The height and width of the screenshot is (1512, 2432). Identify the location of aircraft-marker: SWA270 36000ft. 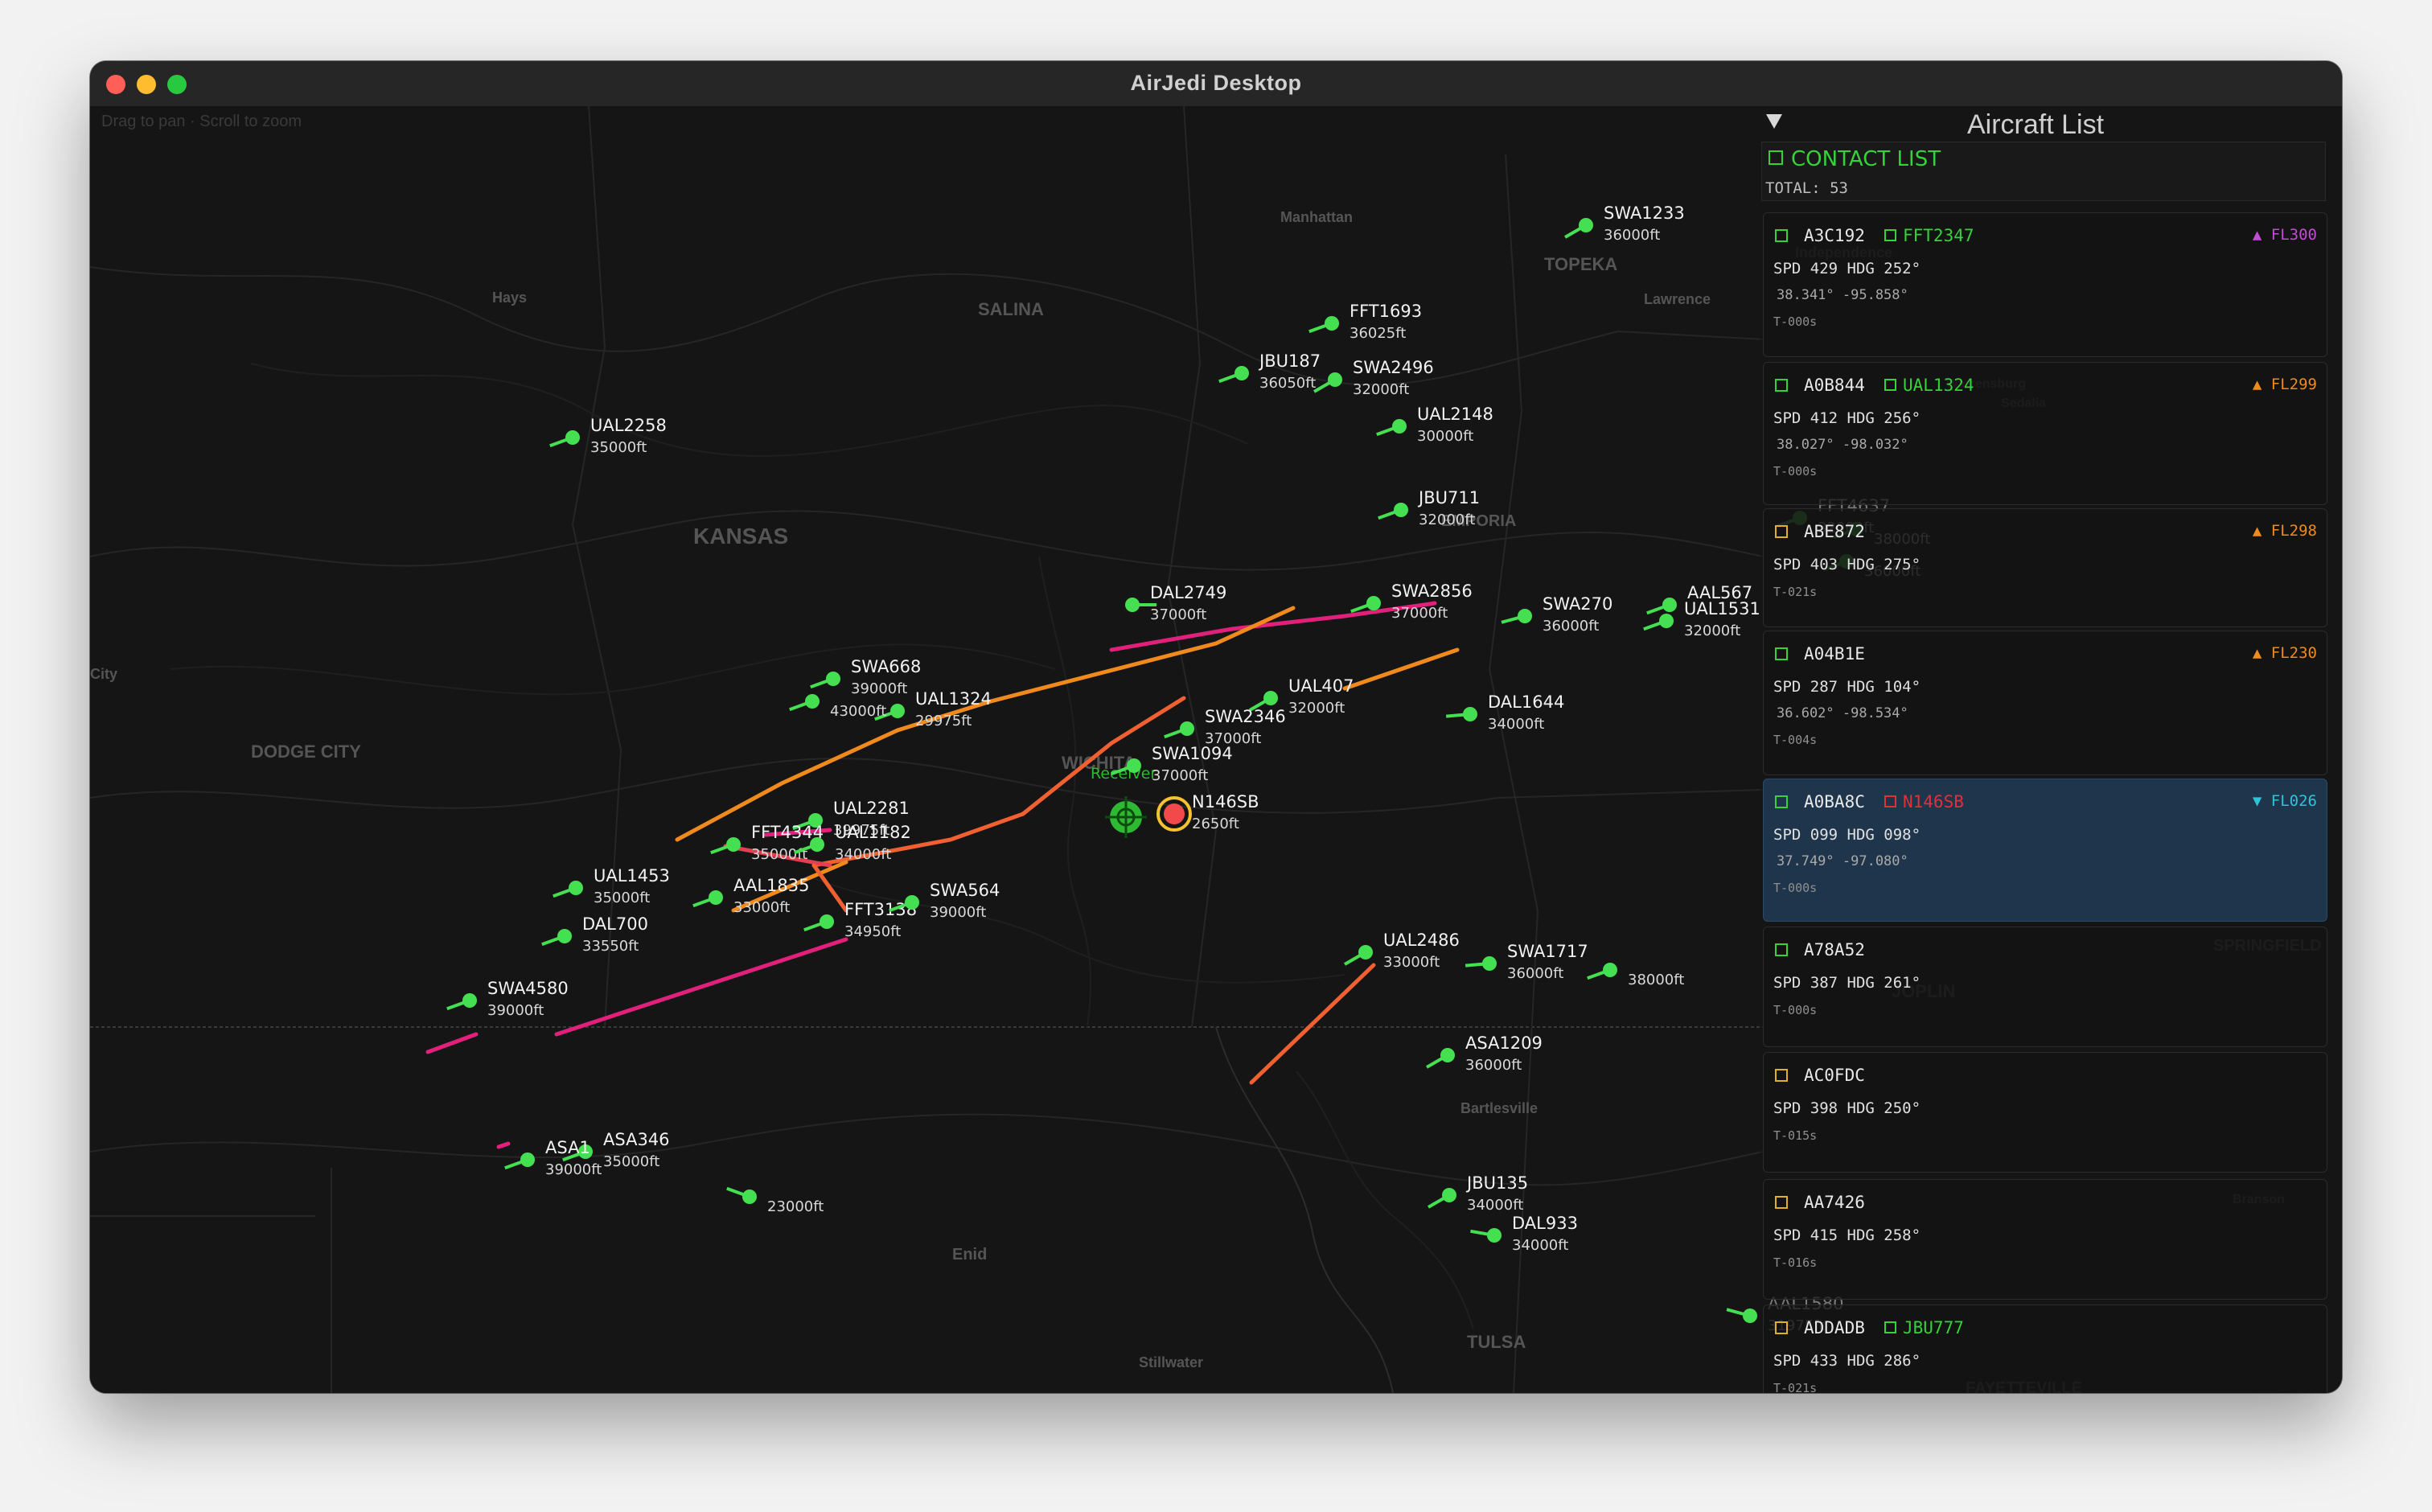
(1556, 615).